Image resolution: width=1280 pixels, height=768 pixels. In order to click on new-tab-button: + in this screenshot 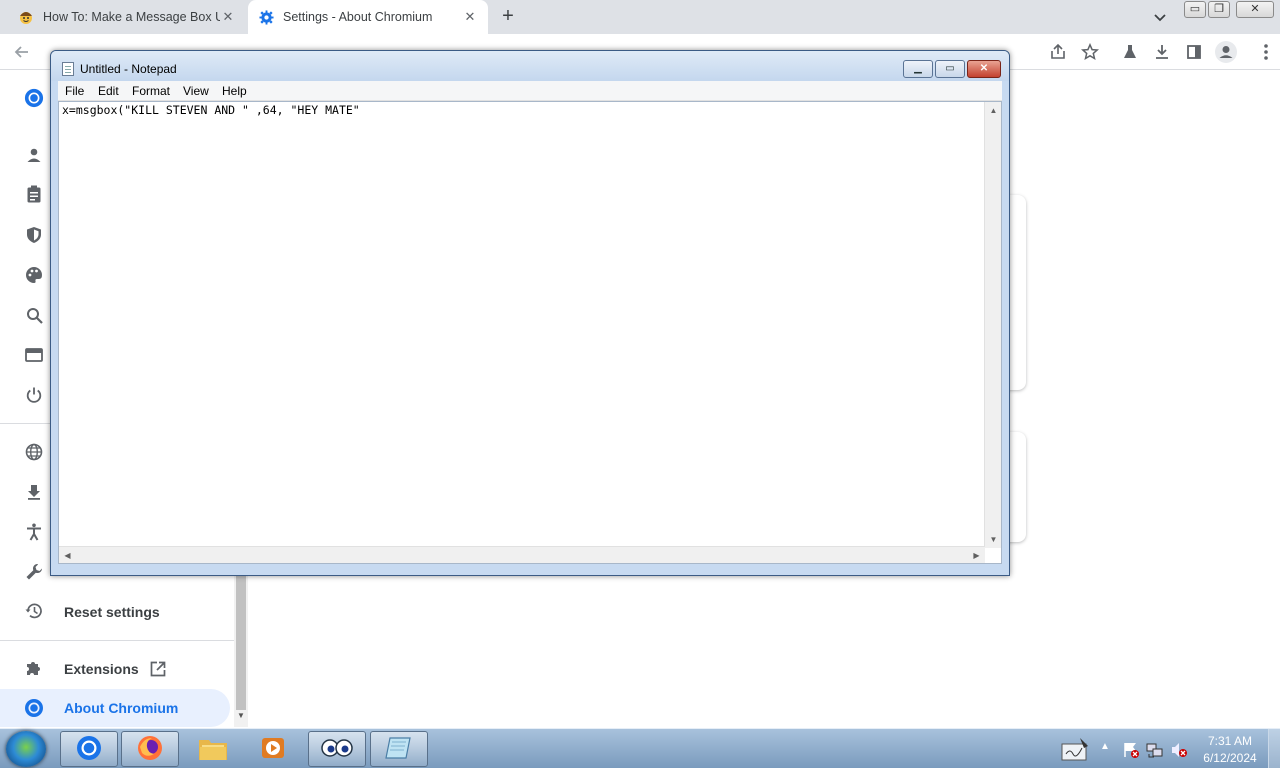, I will do `click(508, 16)`.